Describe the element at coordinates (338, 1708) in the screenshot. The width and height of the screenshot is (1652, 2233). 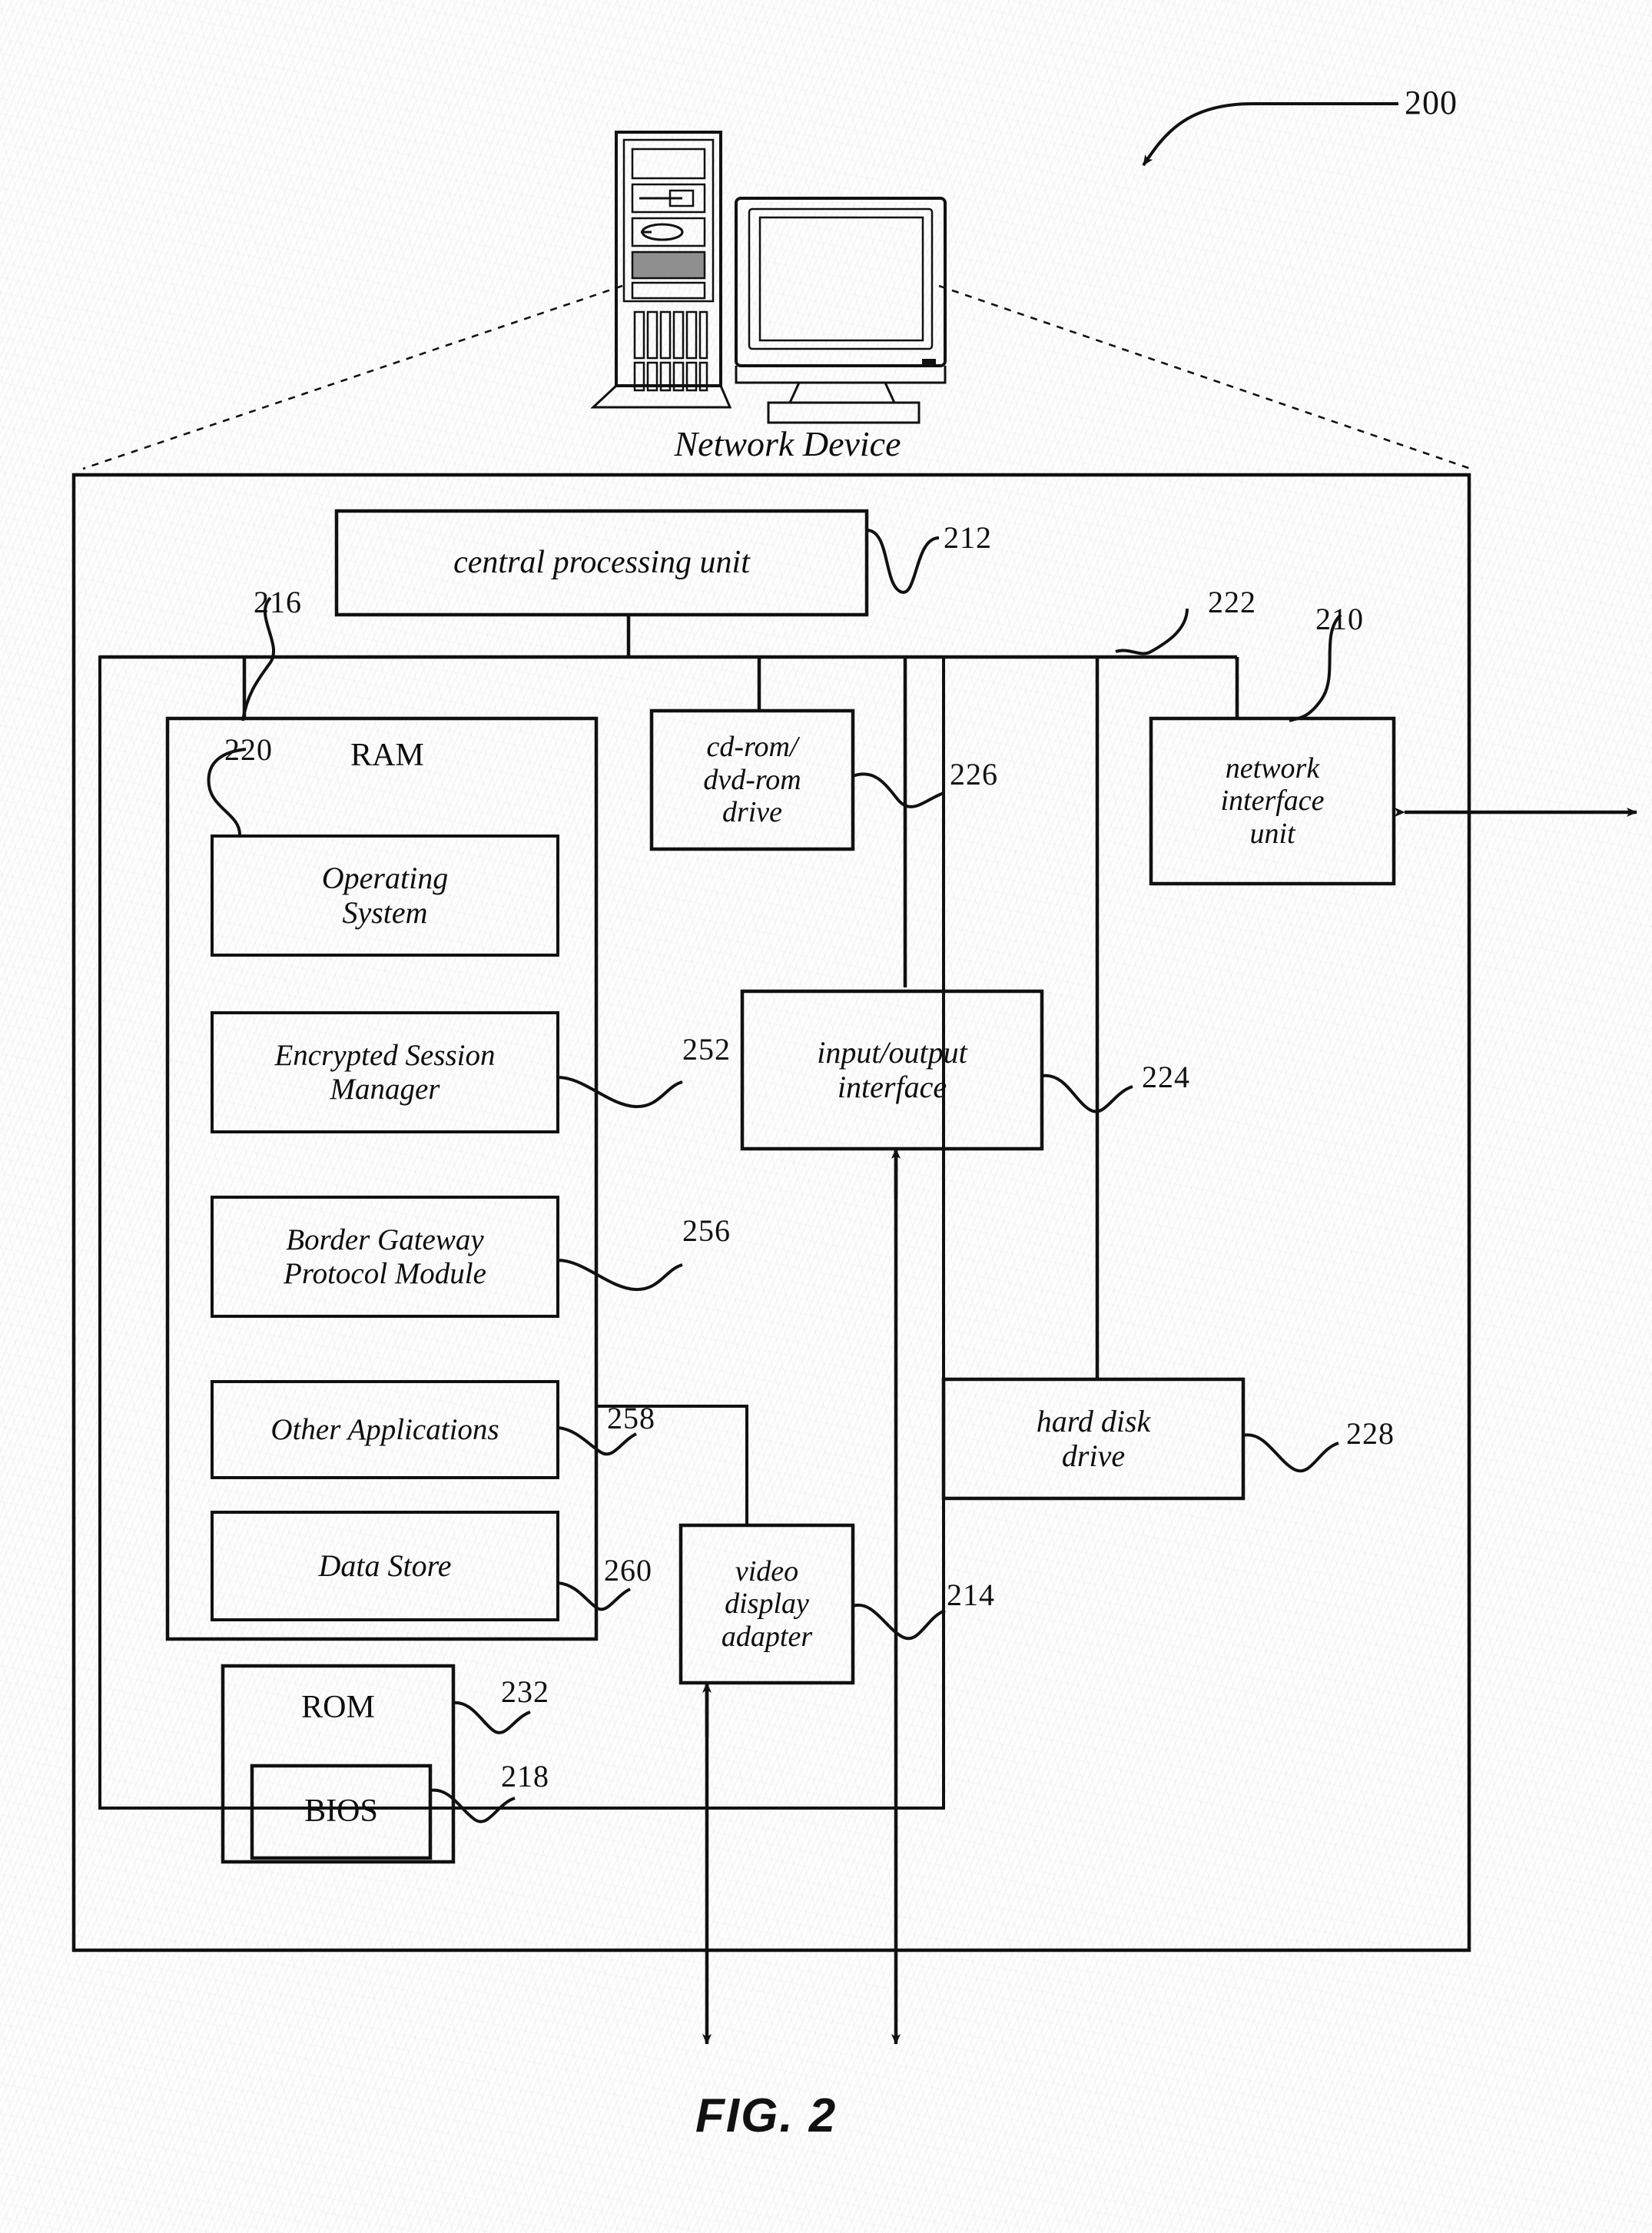
I see `rom-label: ROM` at that location.